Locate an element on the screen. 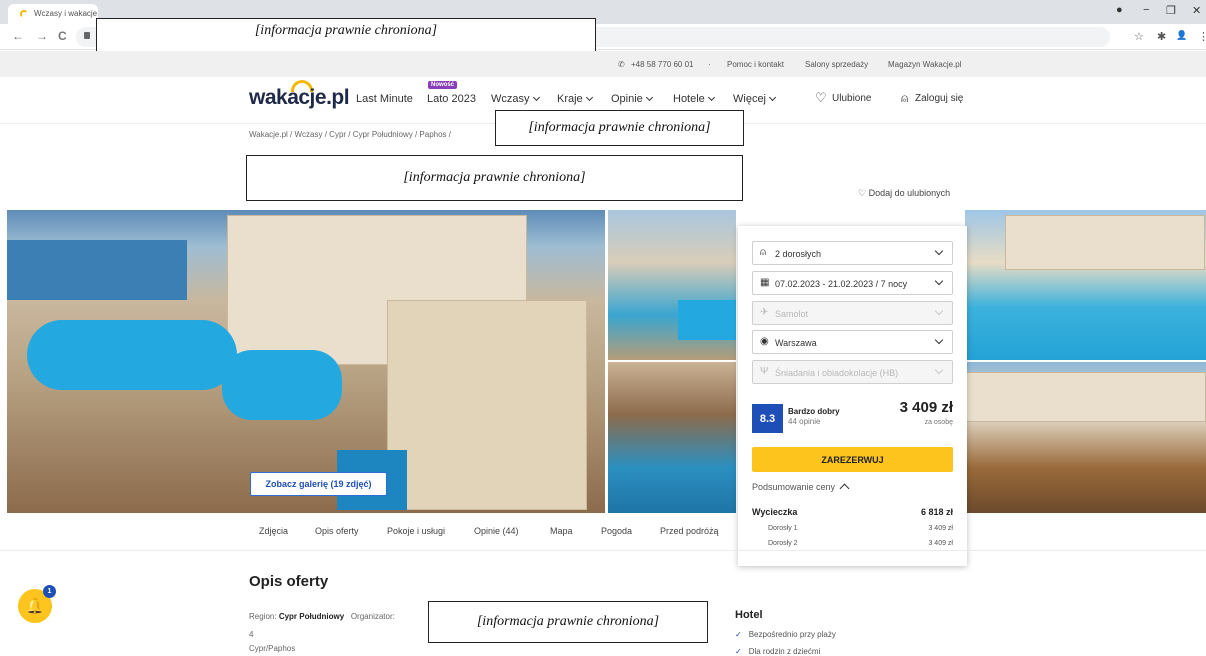 The image size is (1206, 656). hotel-stars: 4 is located at coordinates (251, 634).